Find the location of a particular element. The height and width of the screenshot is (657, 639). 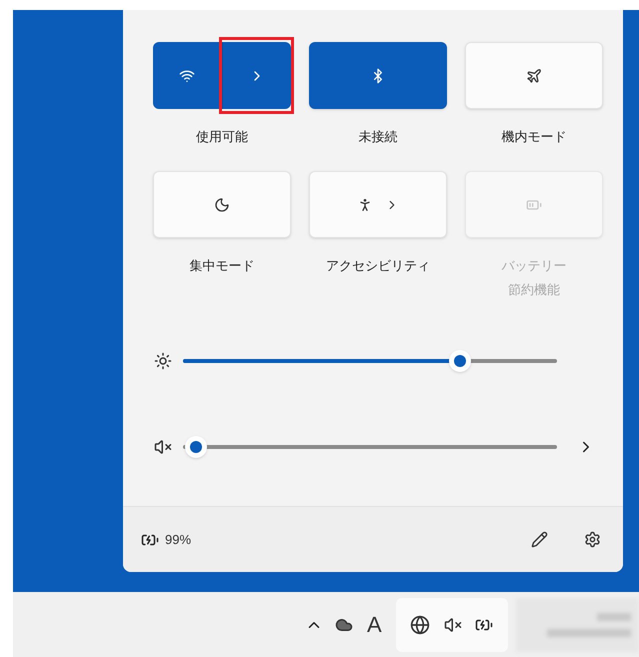

system-tray is located at coordinates (452, 625).